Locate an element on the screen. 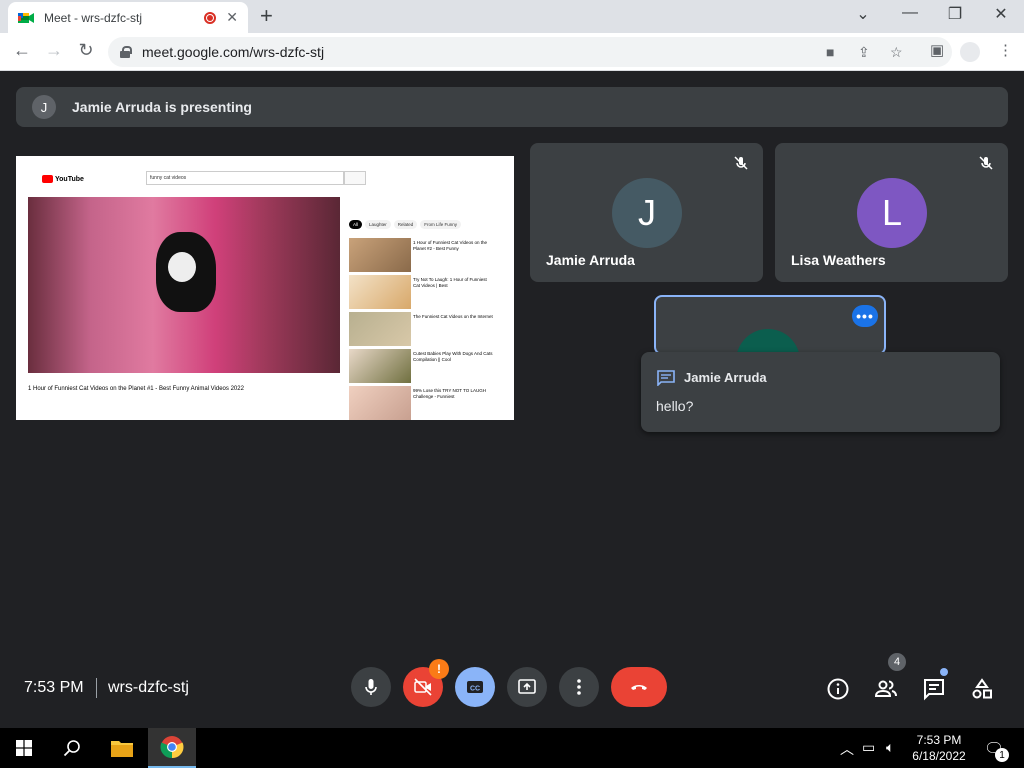 Image resolution: width=1024 pixels, height=768 pixels. leave-call-button is located at coordinates (639, 687).